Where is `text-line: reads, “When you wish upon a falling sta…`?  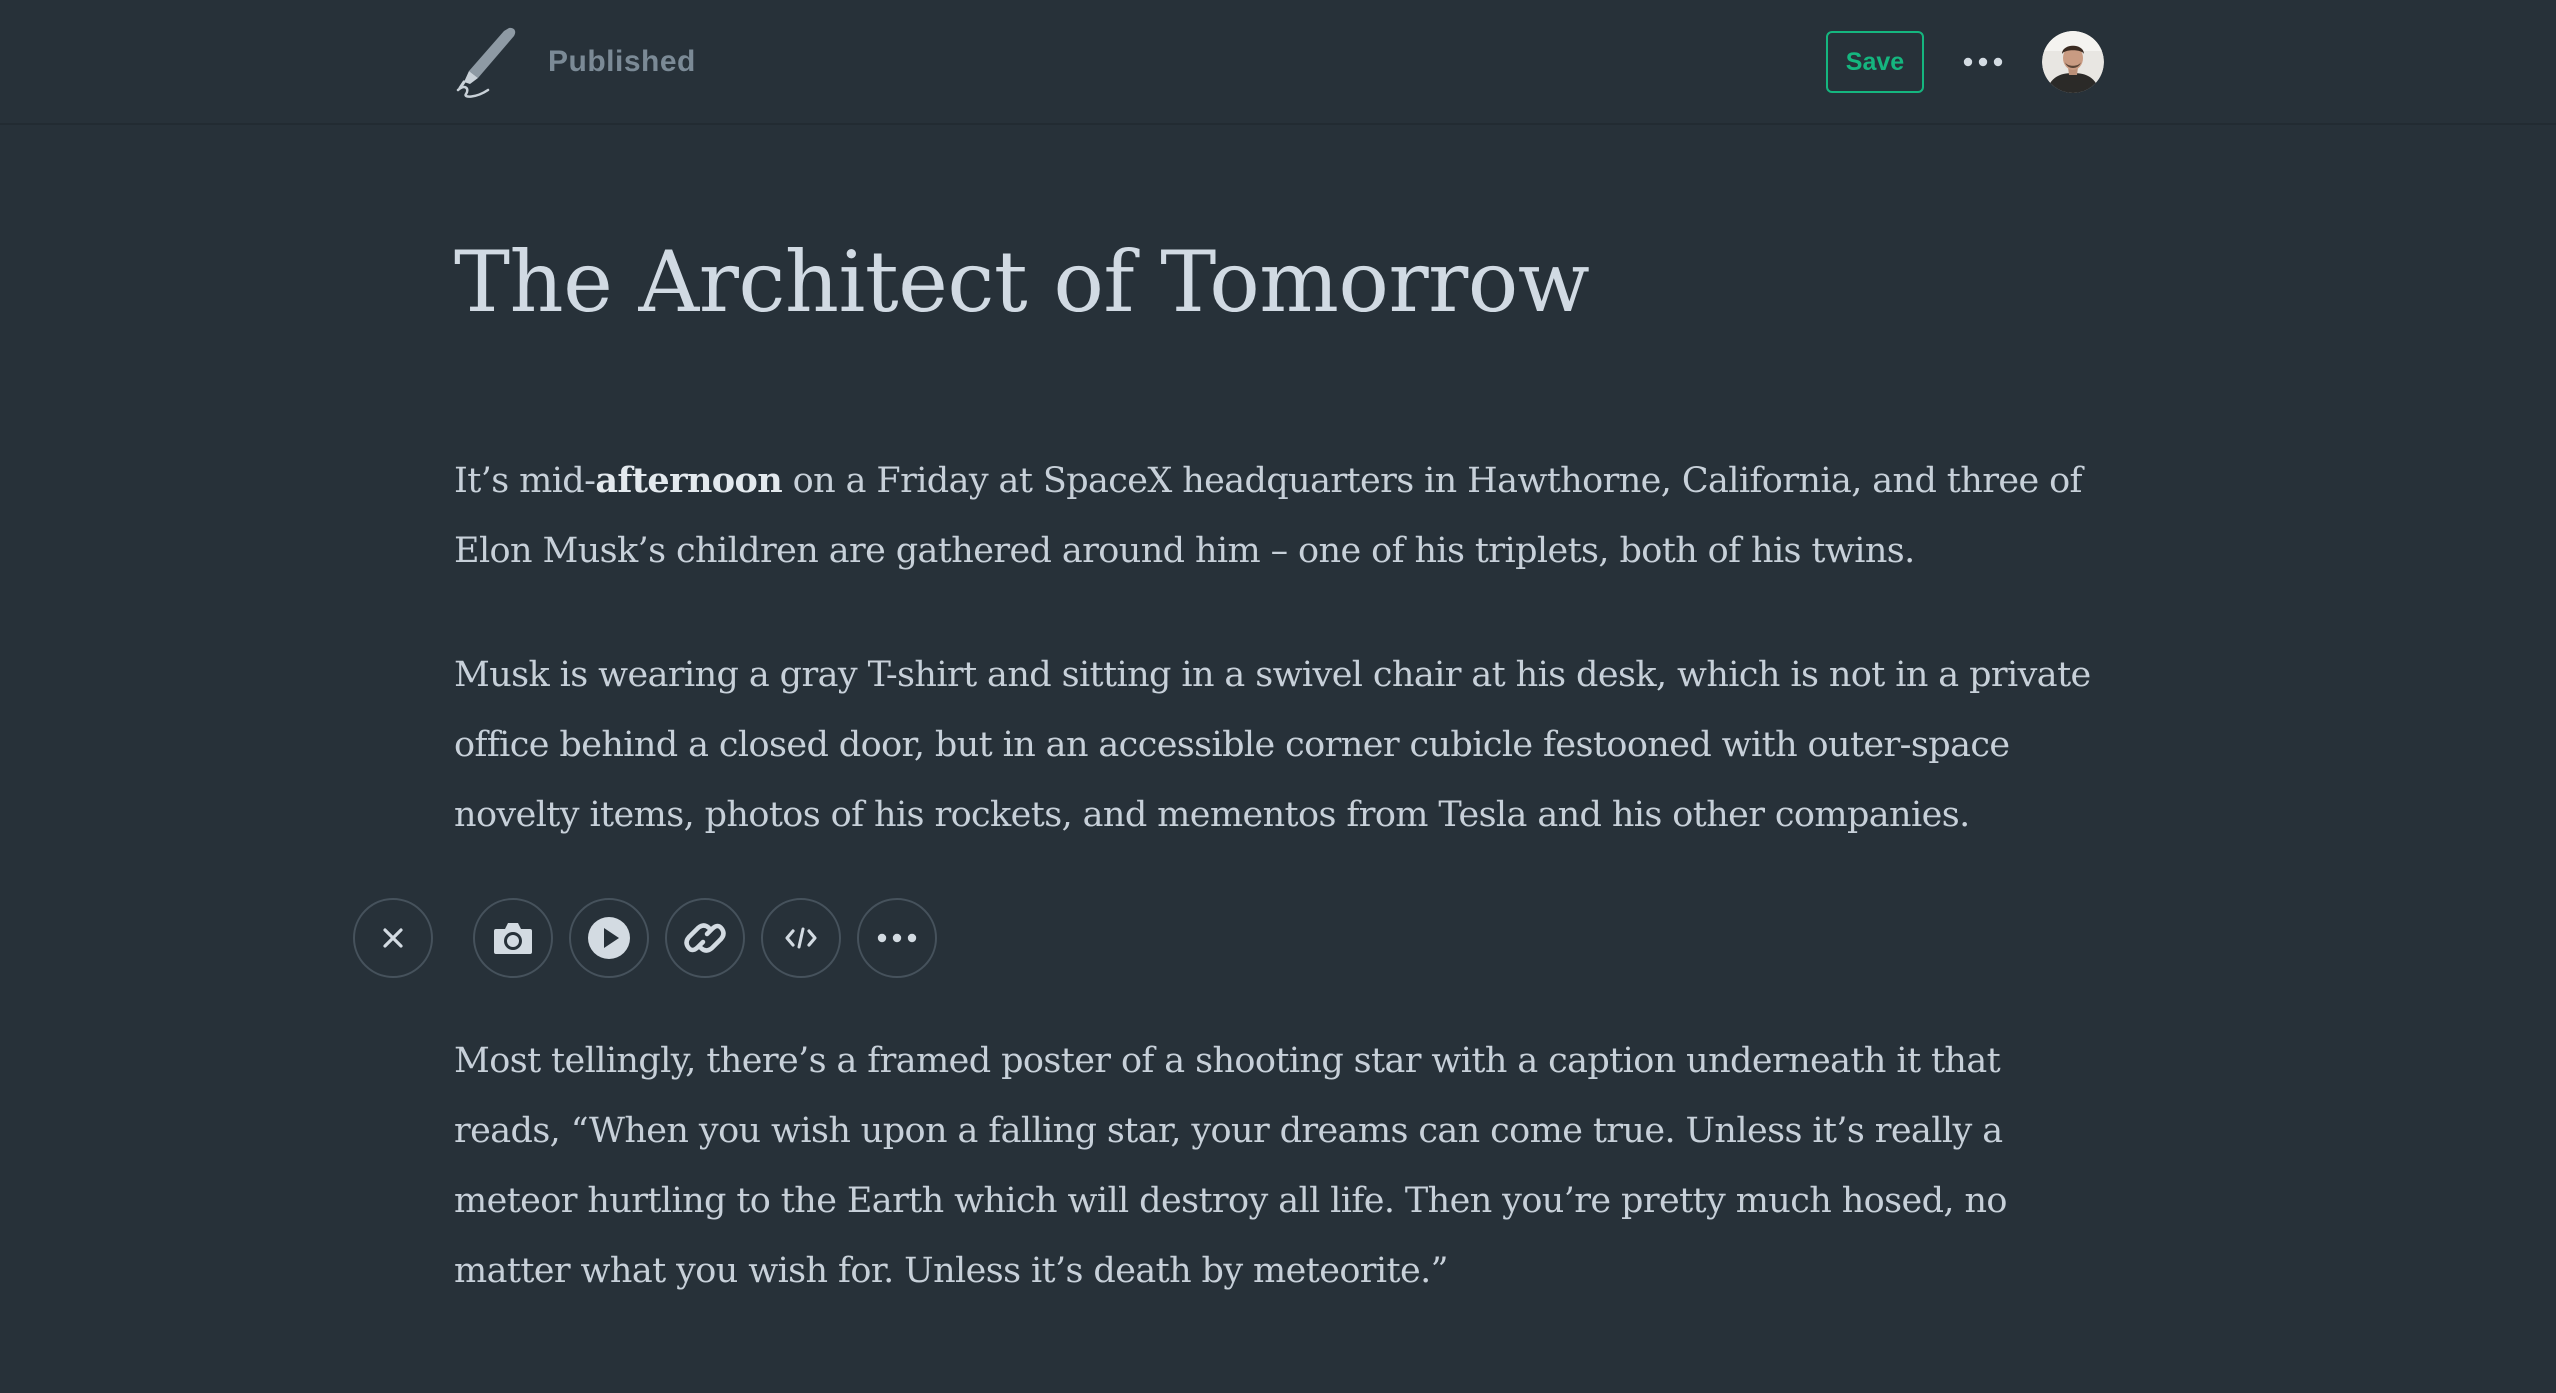 text-line: reads, “When you wish upon a falling sta… is located at coordinates (1228, 1131).